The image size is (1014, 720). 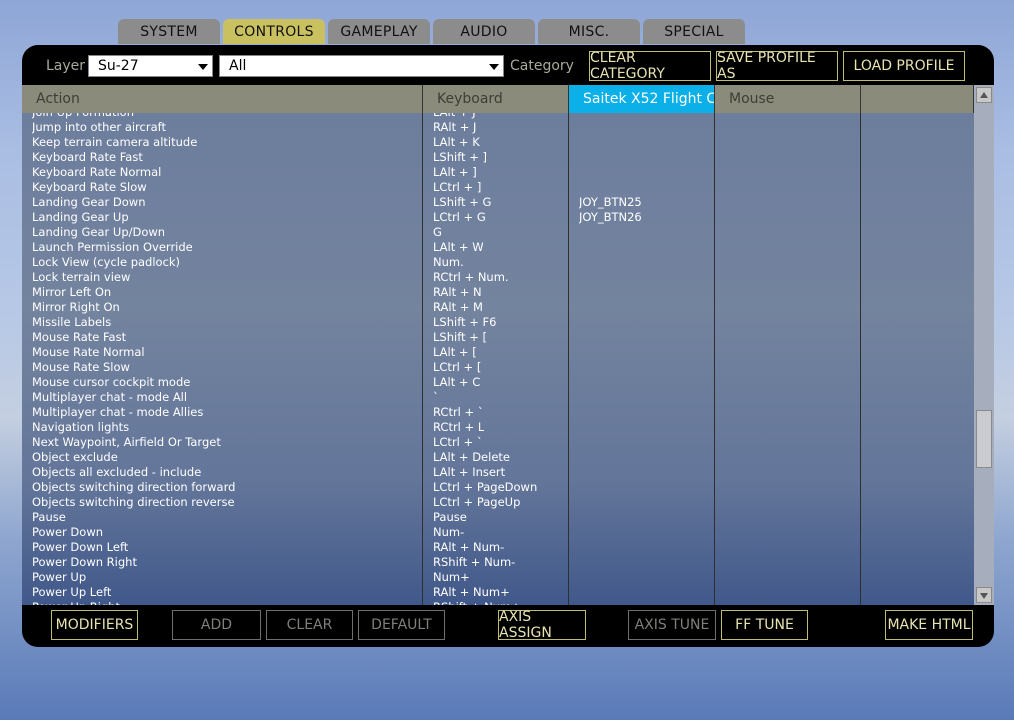 I want to click on layer-label: Layer, so click(x=66, y=66).